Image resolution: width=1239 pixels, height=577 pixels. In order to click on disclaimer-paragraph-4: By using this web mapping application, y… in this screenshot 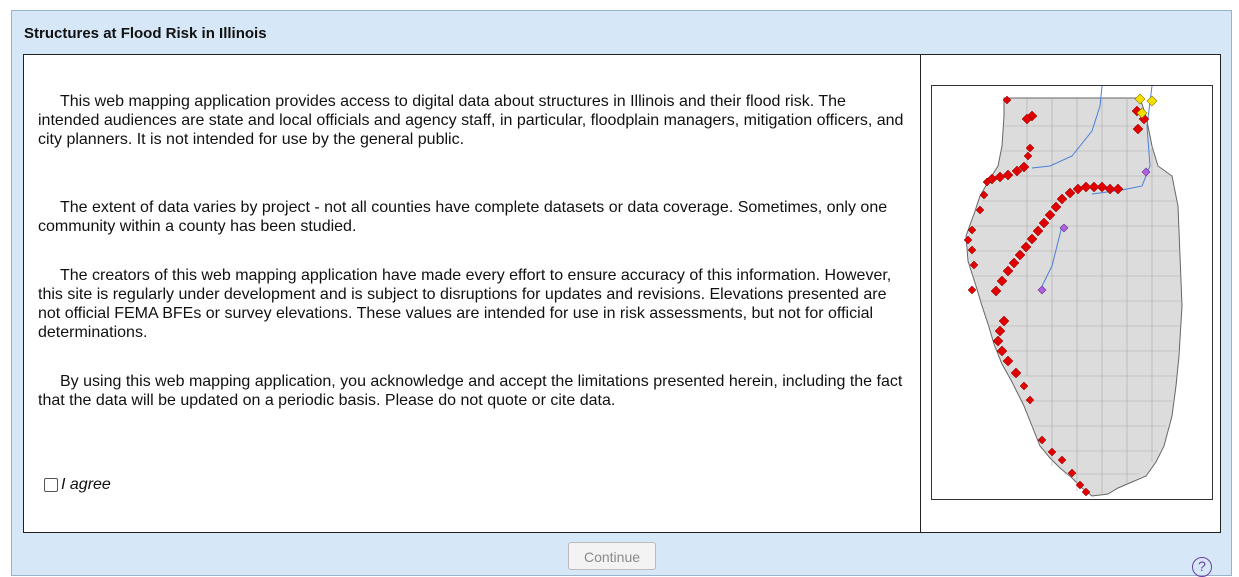, I will do `click(470, 391)`.